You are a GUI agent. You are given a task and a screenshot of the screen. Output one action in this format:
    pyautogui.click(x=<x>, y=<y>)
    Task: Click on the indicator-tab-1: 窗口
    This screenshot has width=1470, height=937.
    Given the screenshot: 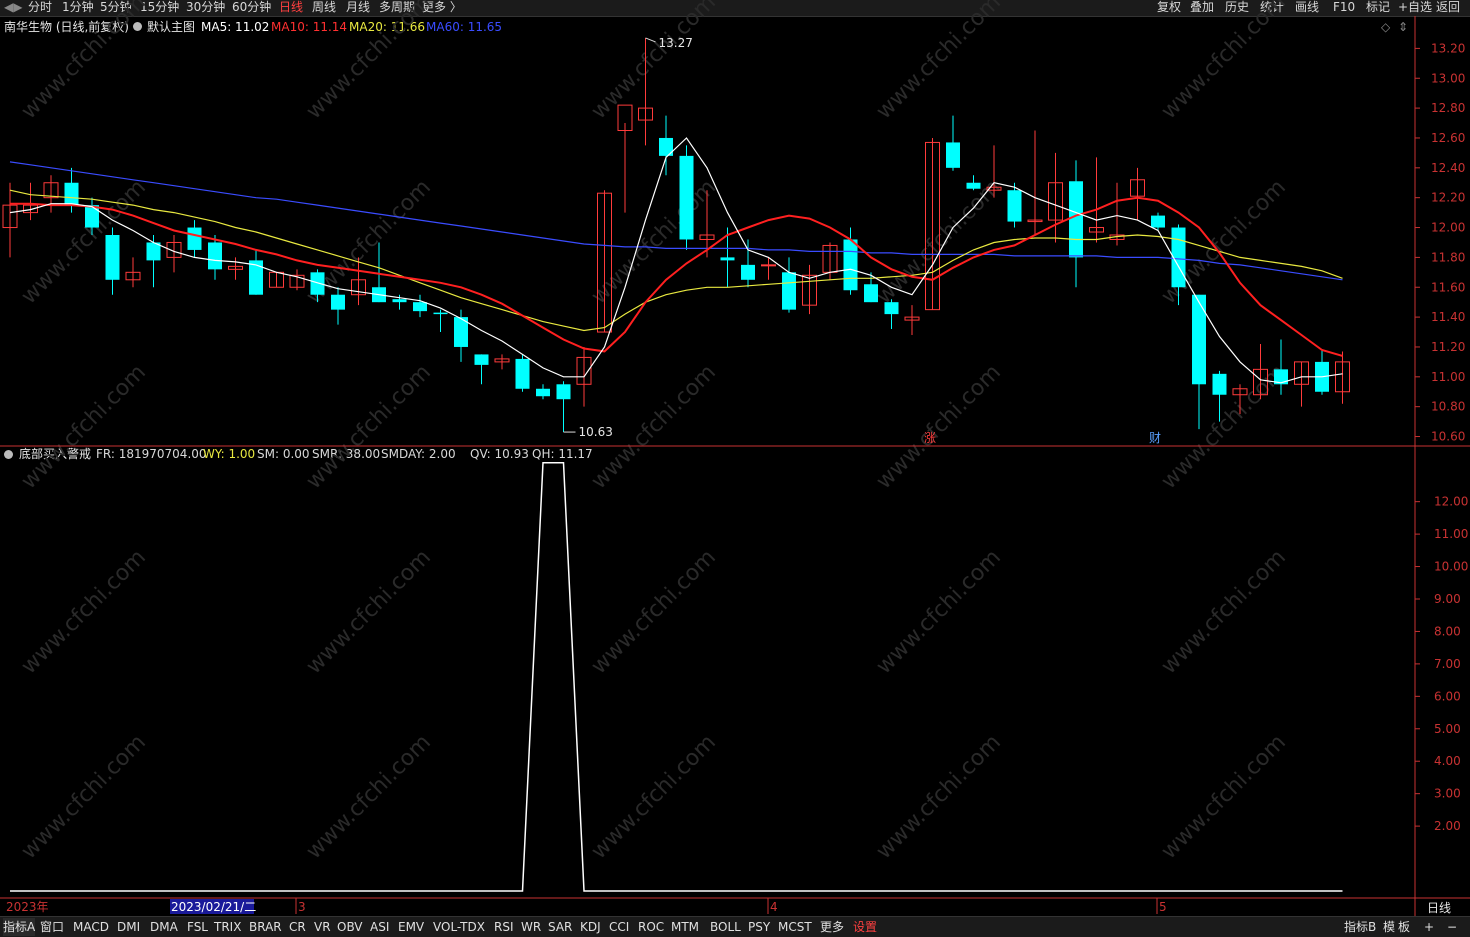 What is the action you would take?
    pyautogui.click(x=52, y=927)
    